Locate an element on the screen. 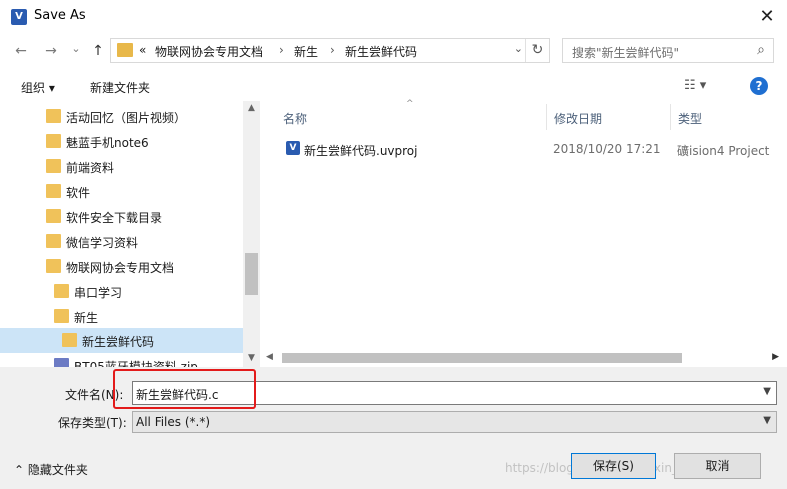 The width and height of the screenshot is (787, 489). breadcrumb-item: 新生 is located at coordinates (306, 51).